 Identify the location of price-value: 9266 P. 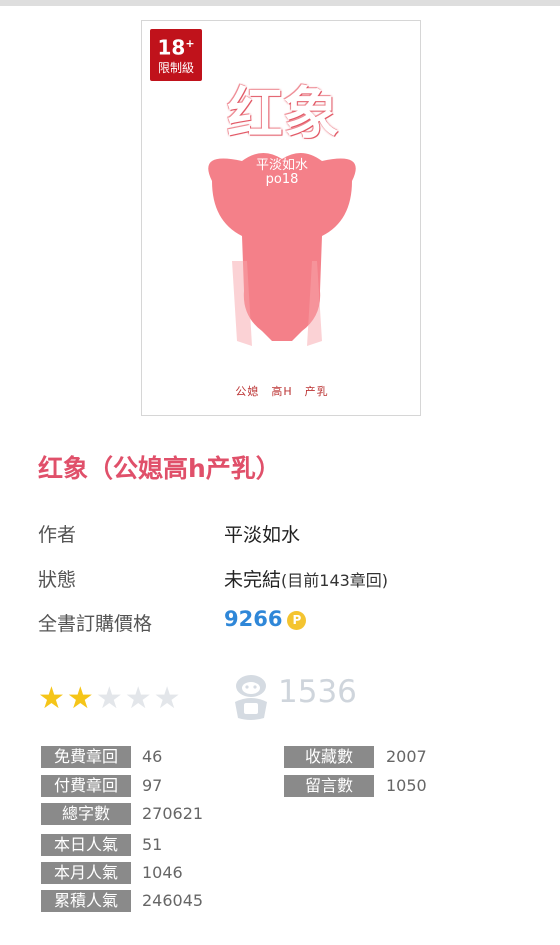
(265, 619).